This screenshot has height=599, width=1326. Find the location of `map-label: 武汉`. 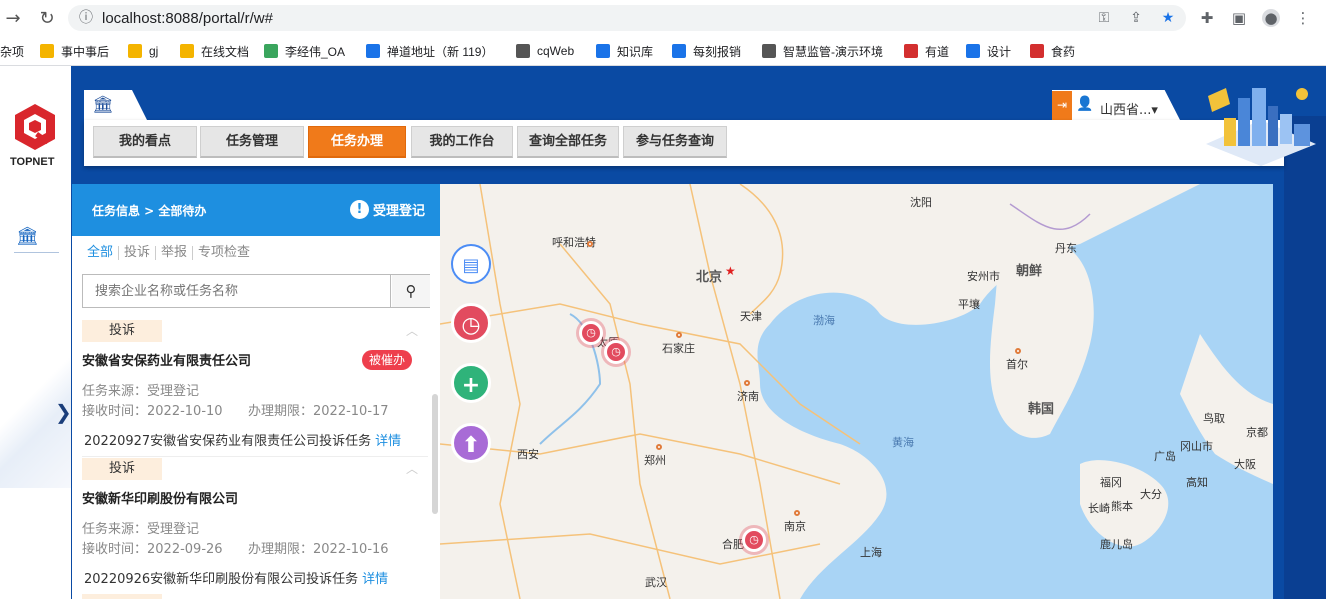

map-label: 武汉 is located at coordinates (656, 582).